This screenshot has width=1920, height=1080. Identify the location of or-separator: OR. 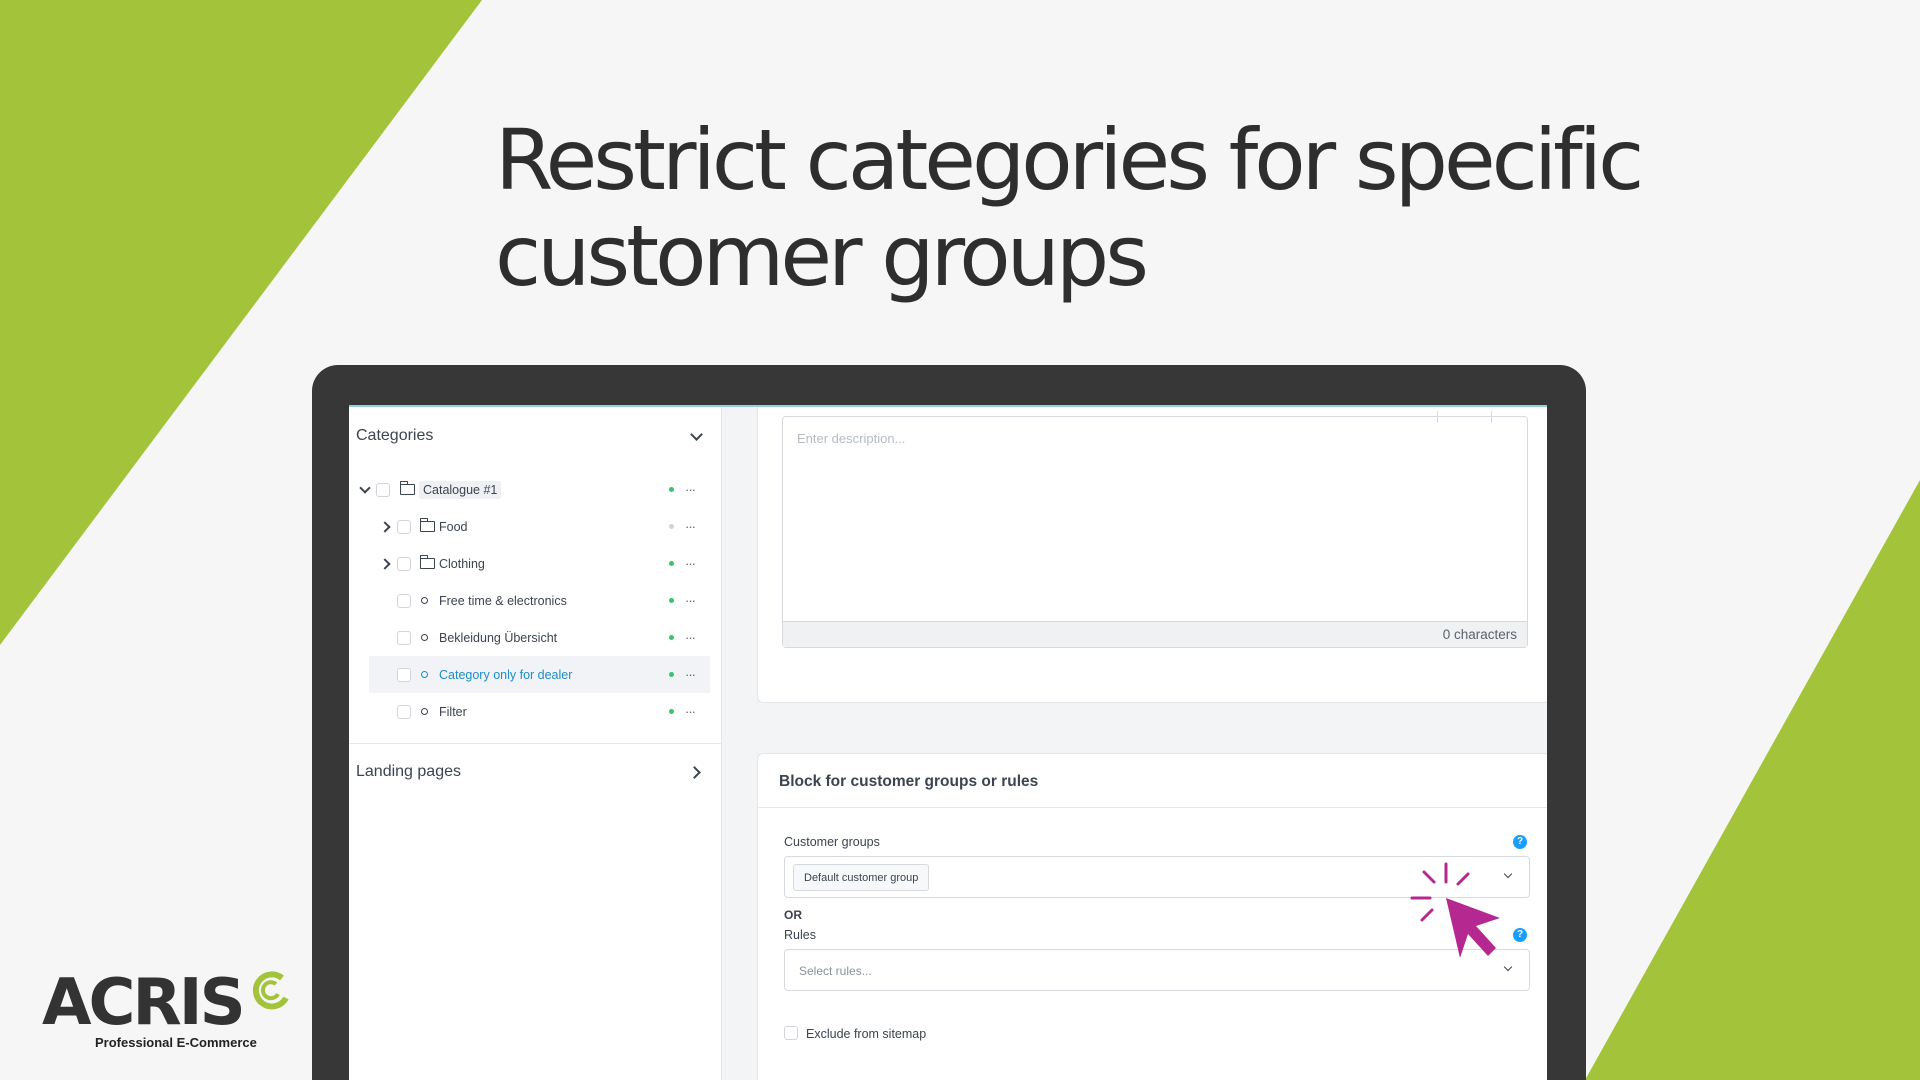
(793, 915).